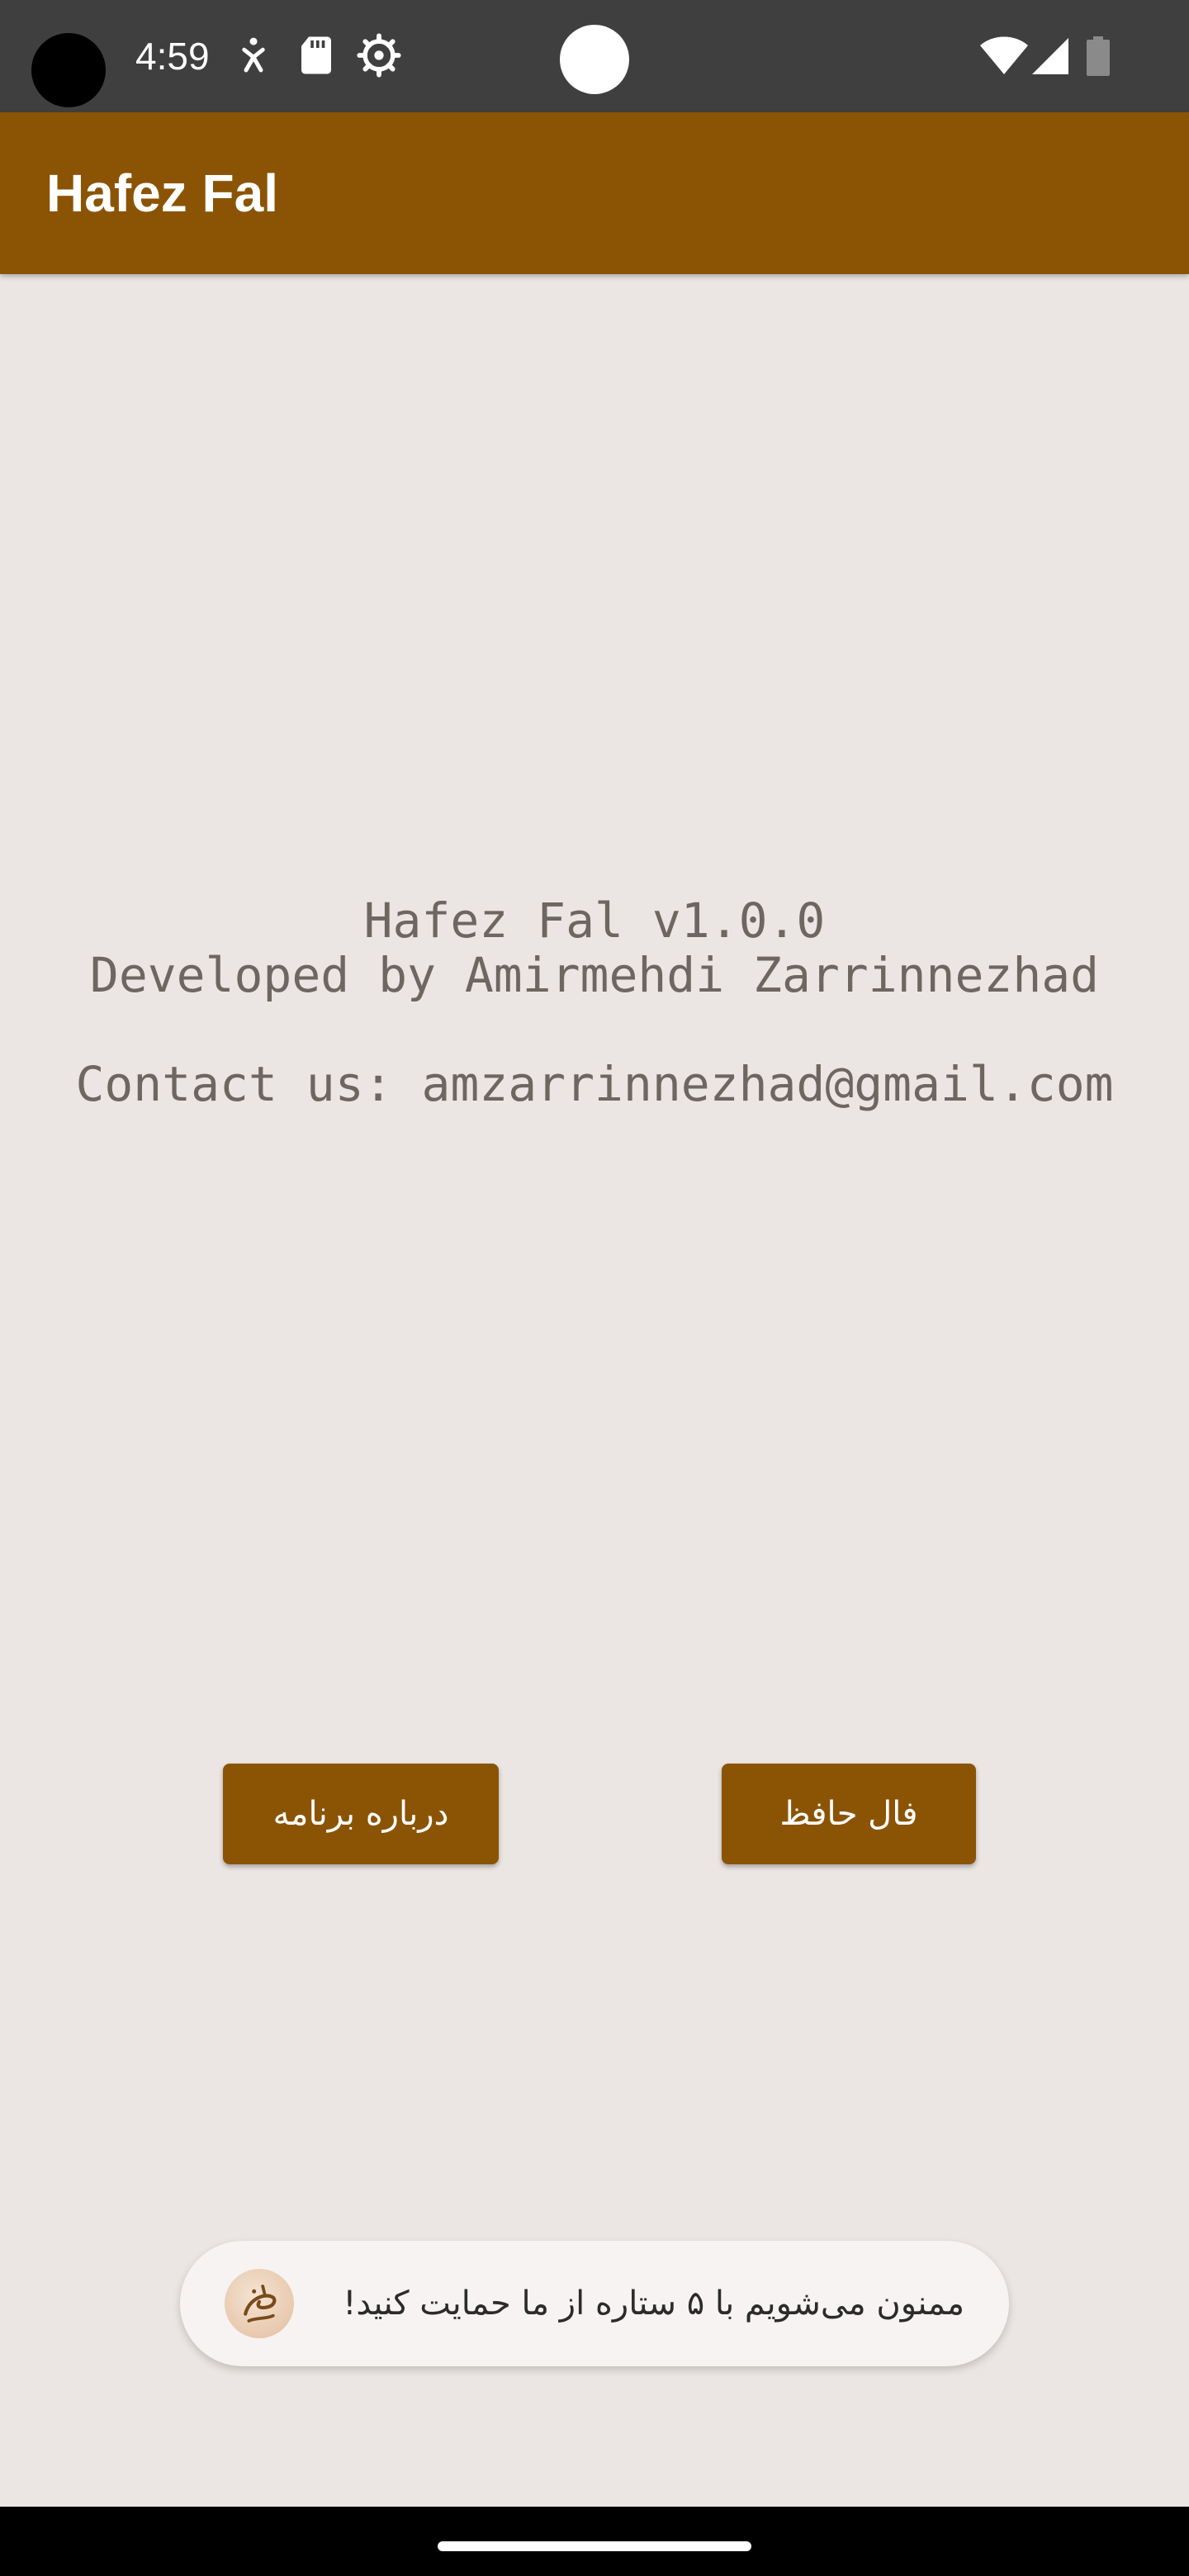 Image resolution: width=1189 pixels, height=2576 pixels. What do you see at coordinates (1004, 56) in the screenshot?
I see `wifi-icon` at bounding box center [1004, 56].